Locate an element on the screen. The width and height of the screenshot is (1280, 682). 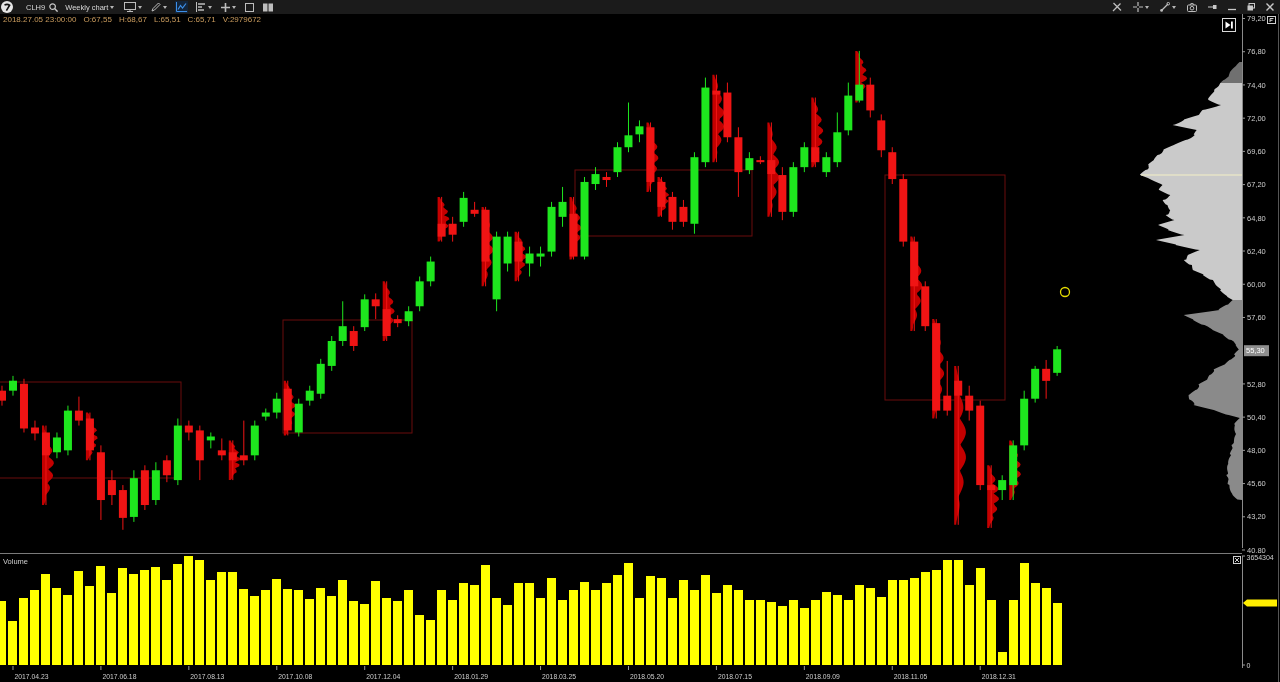
search-icon is located at coordinates (54, 7).